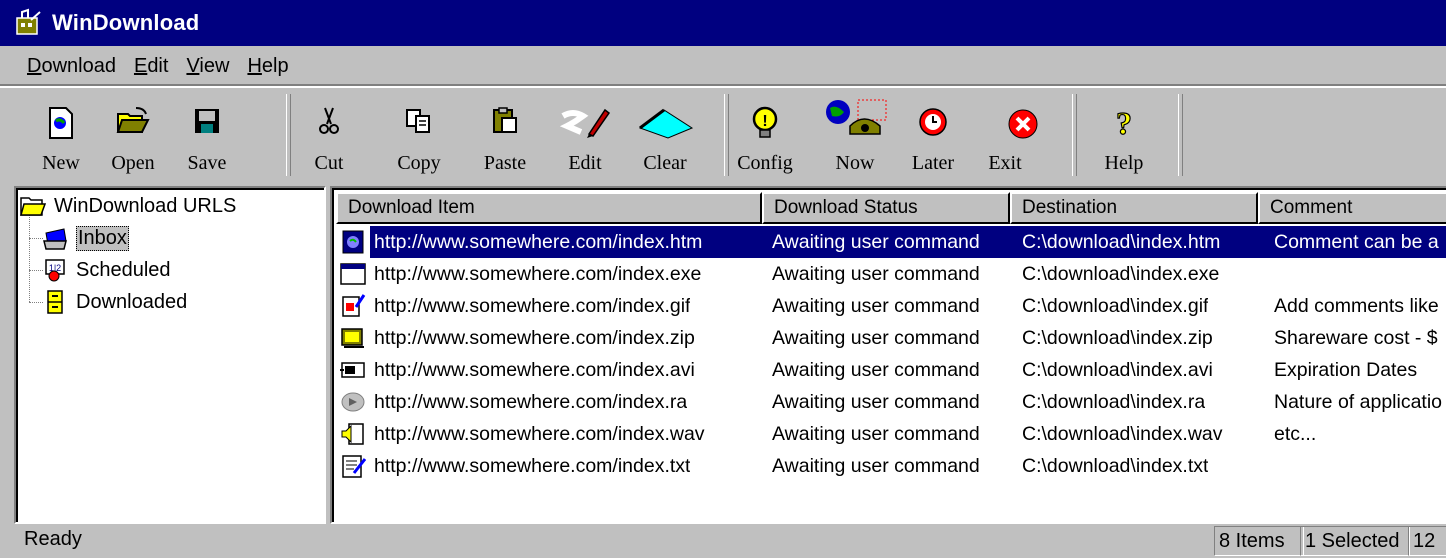  I want to click on status-items-count: 8 Items, so click(1259, 541).